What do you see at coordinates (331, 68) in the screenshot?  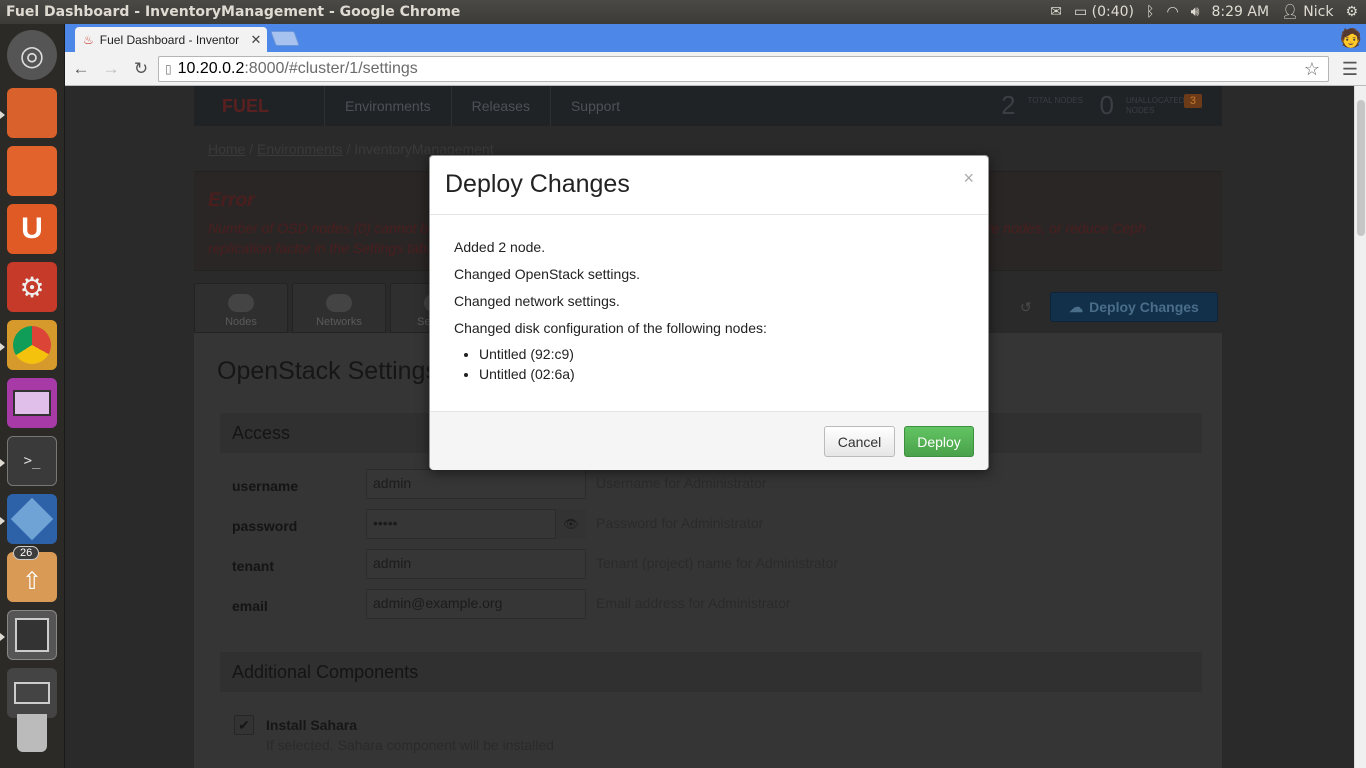 I see `url-path: :8000/#cluster/1/settings` at bounding box center [331, 68].